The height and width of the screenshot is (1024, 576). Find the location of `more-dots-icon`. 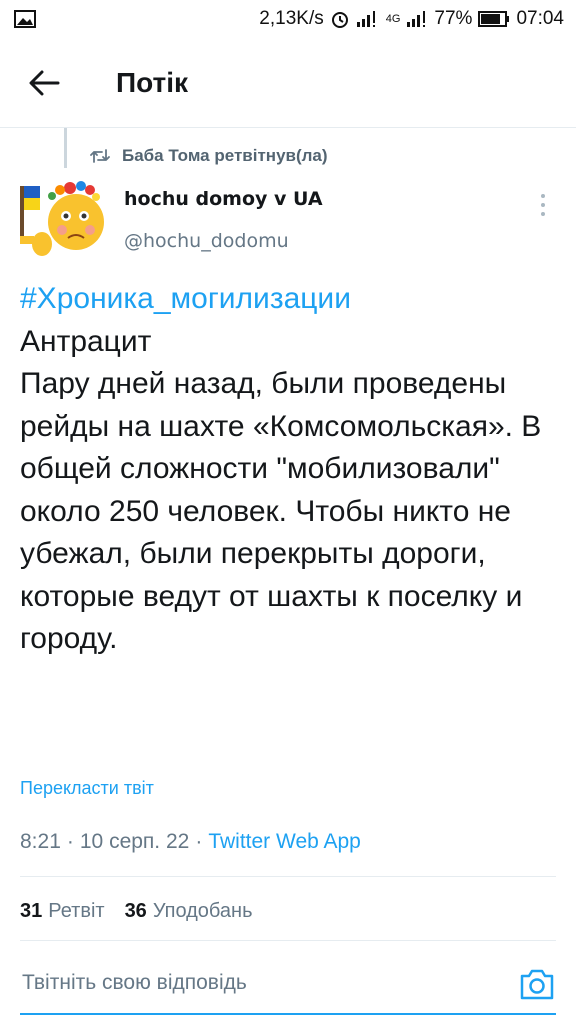

more-dots-icon is located at coordinates (543, 196).